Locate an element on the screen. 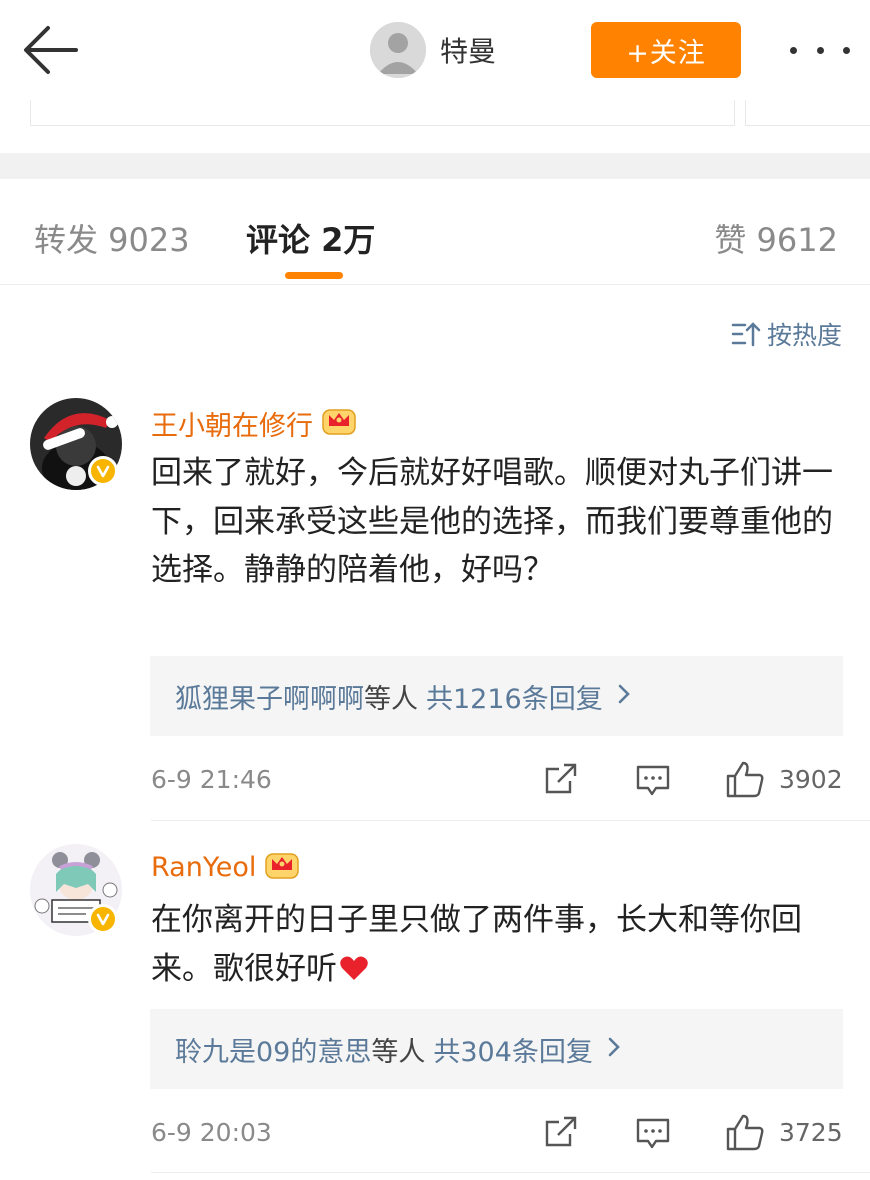  reply-summary: 聆九是09的意思 等人 共304条回复 is located at coordinates (496, 1049).